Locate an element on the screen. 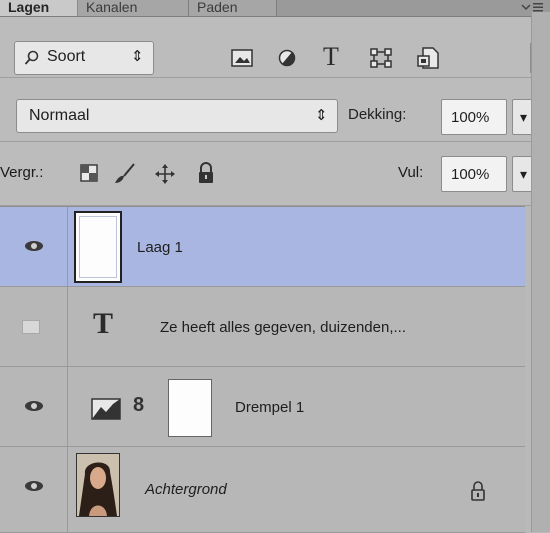  filter-row: Soort ⇕ T is located at coordinates (275, 47).